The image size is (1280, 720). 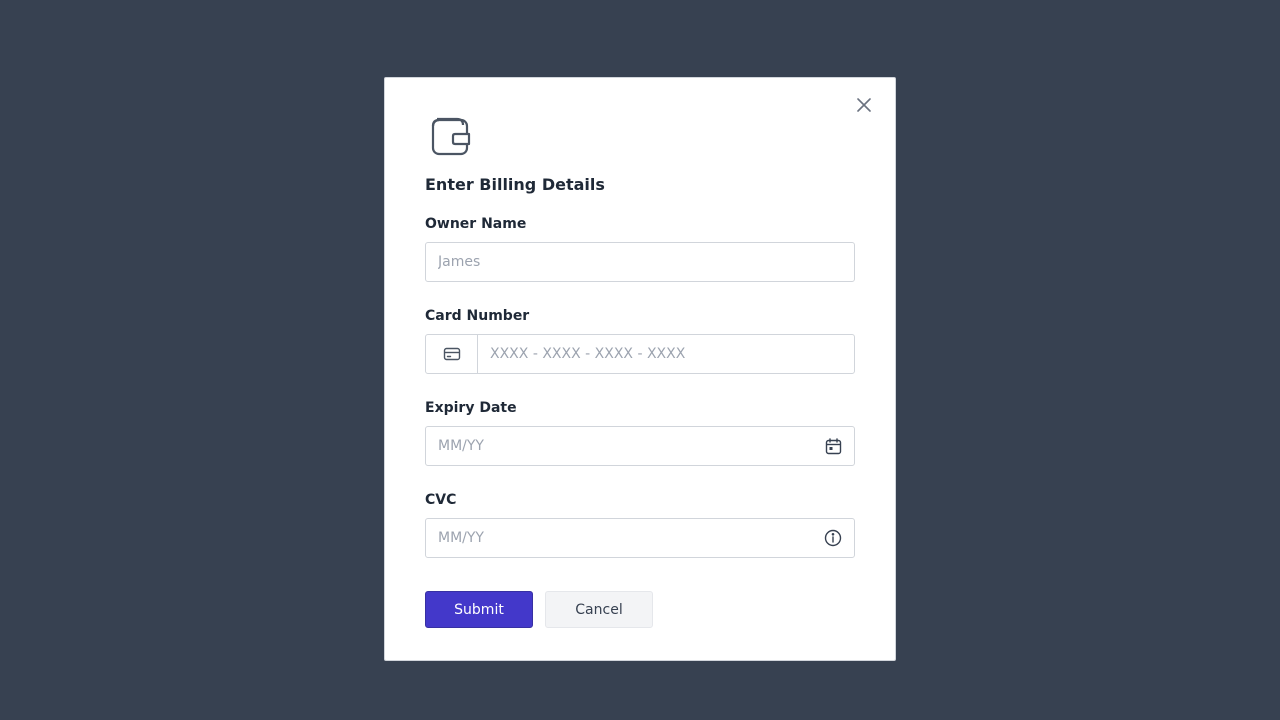 I want to click on card-number-prefix, so click(x=452, y=354).